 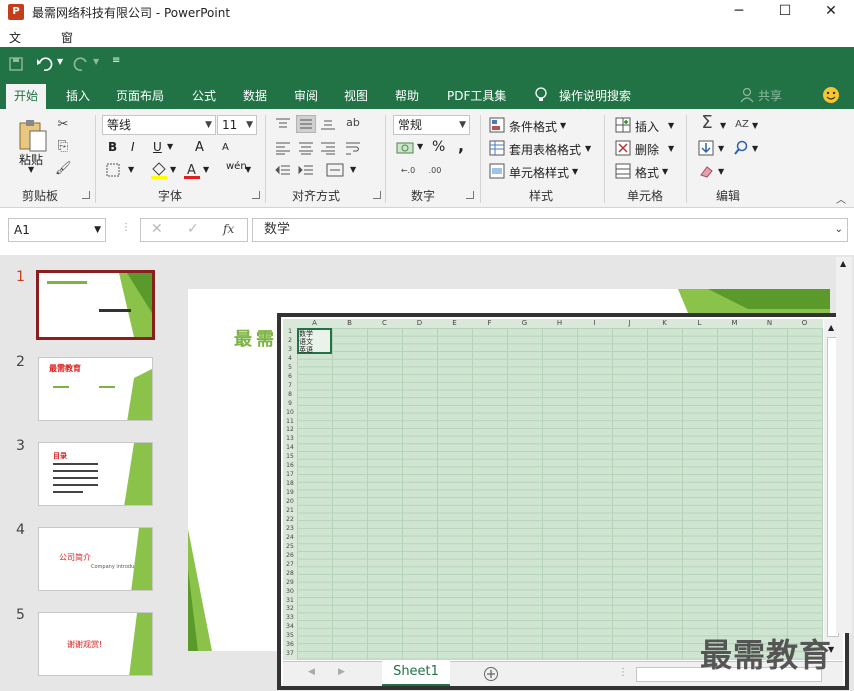 I want to click on sheet-tab-sheet1: Sheet1, so click(x=416, y=673).